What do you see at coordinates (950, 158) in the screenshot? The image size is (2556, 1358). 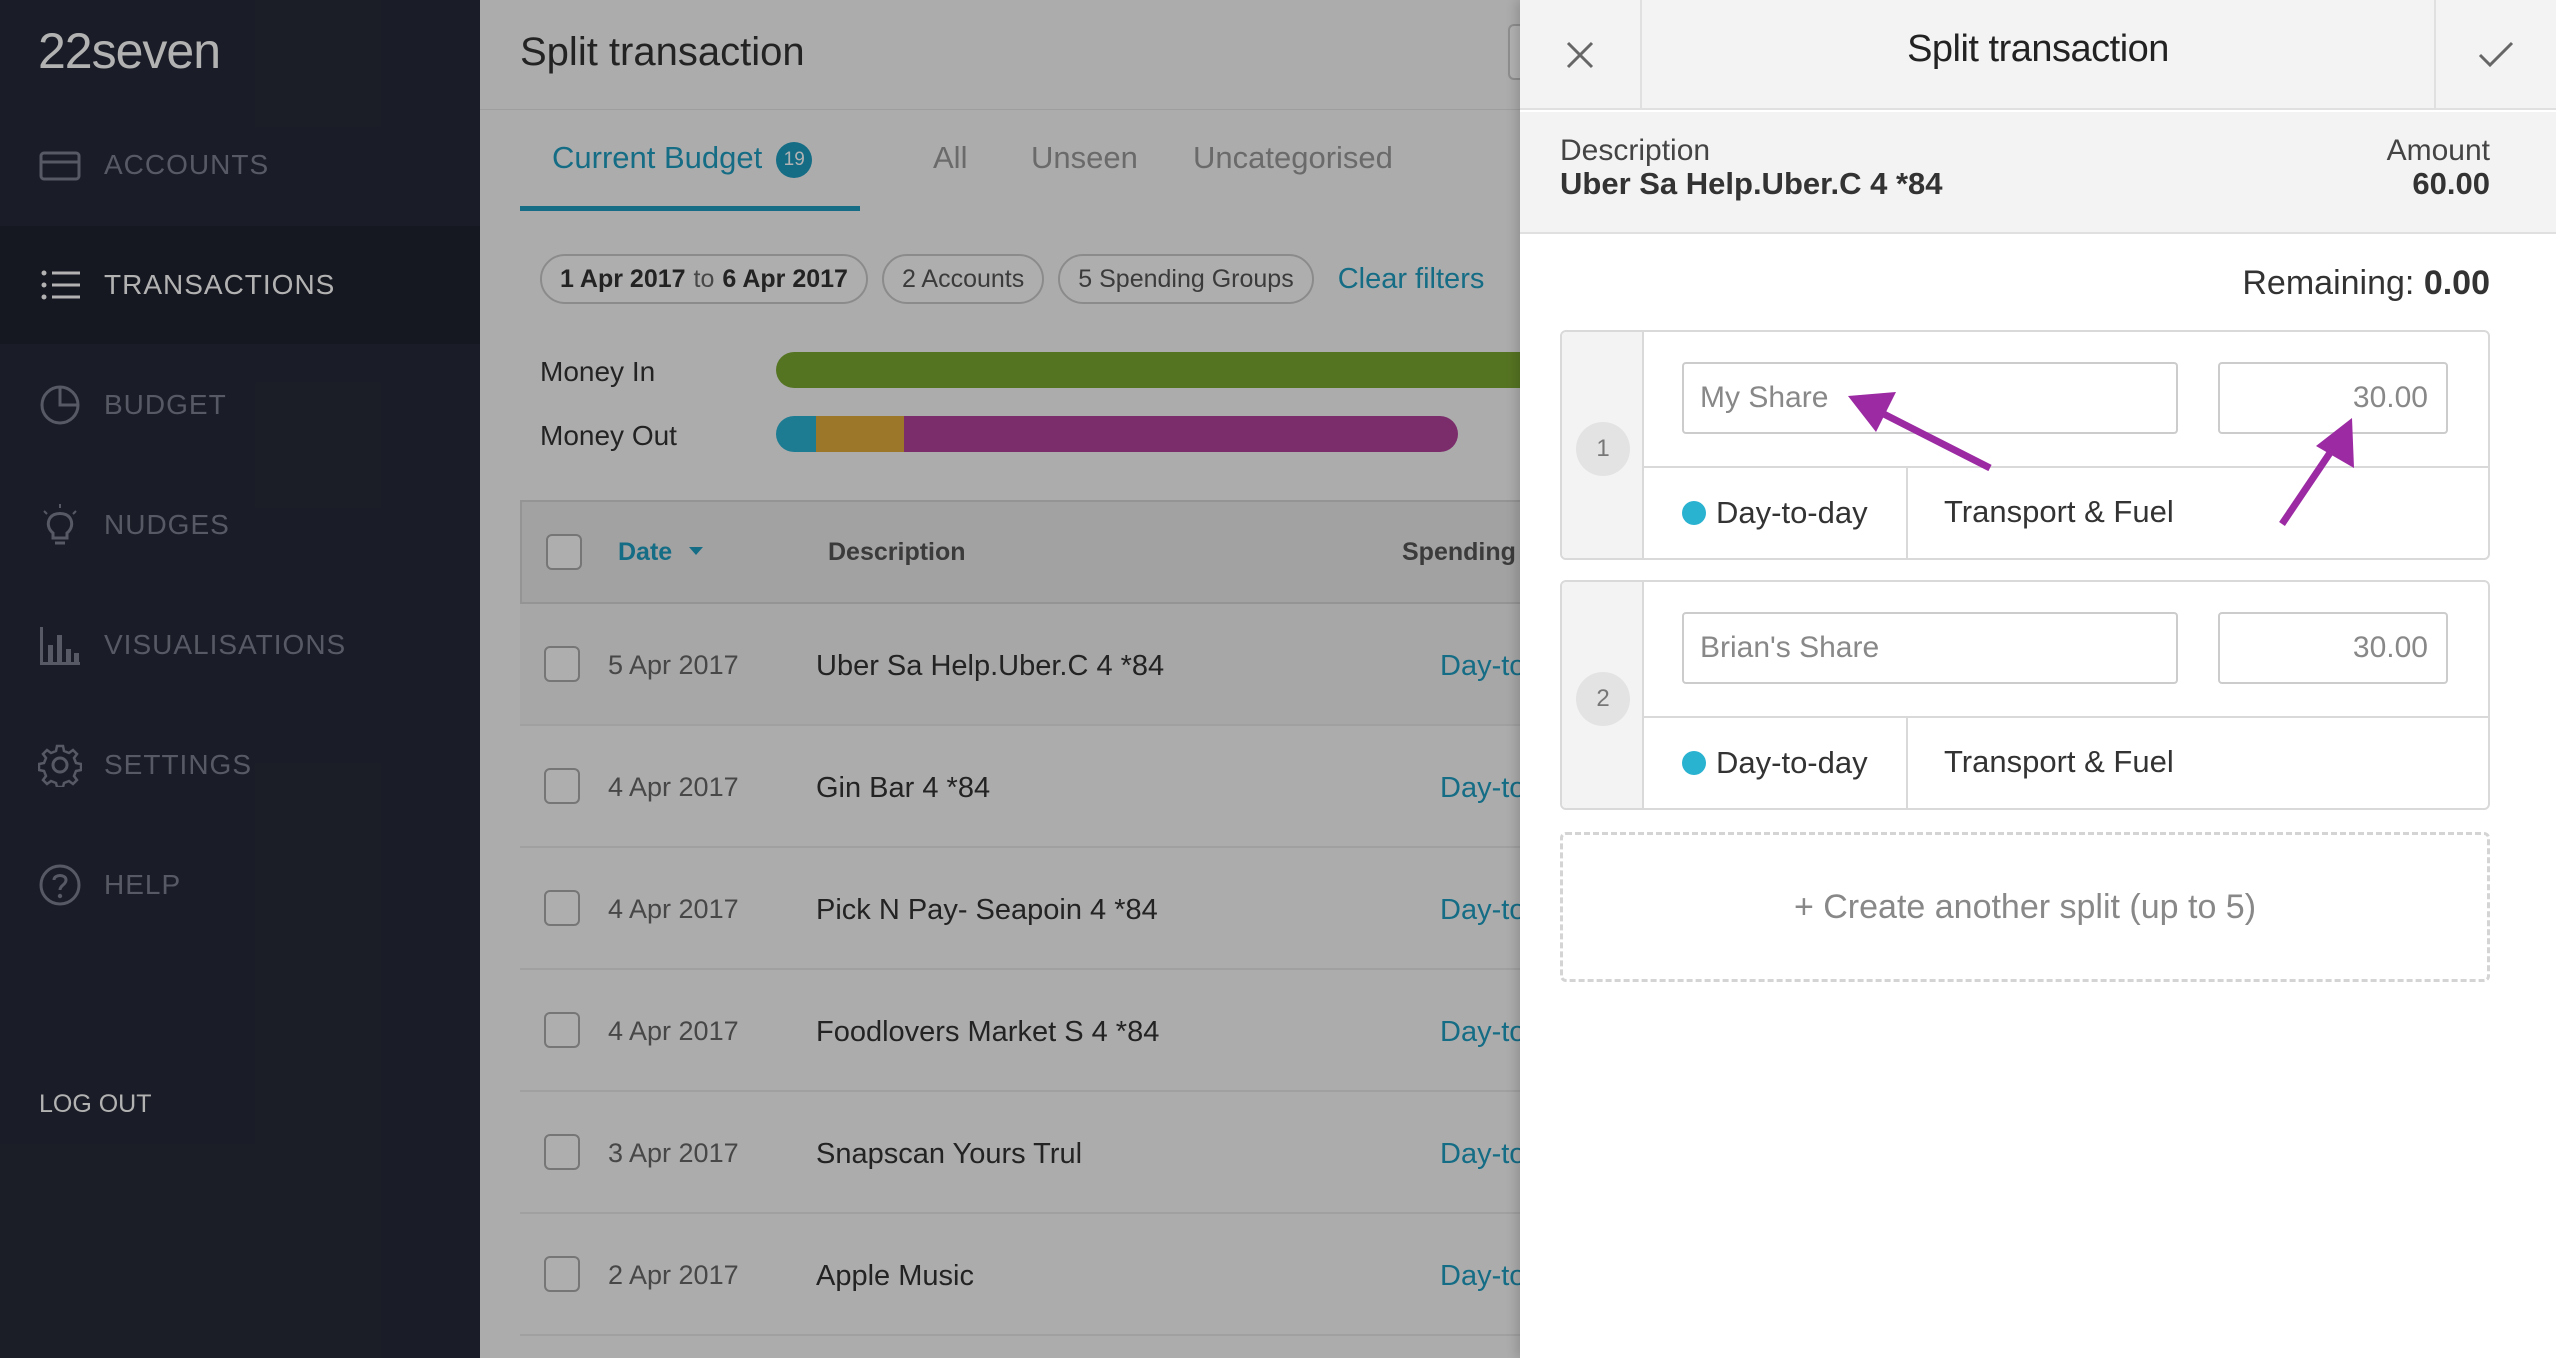 I see `tab-all: All` at bounding box center [950, 158].